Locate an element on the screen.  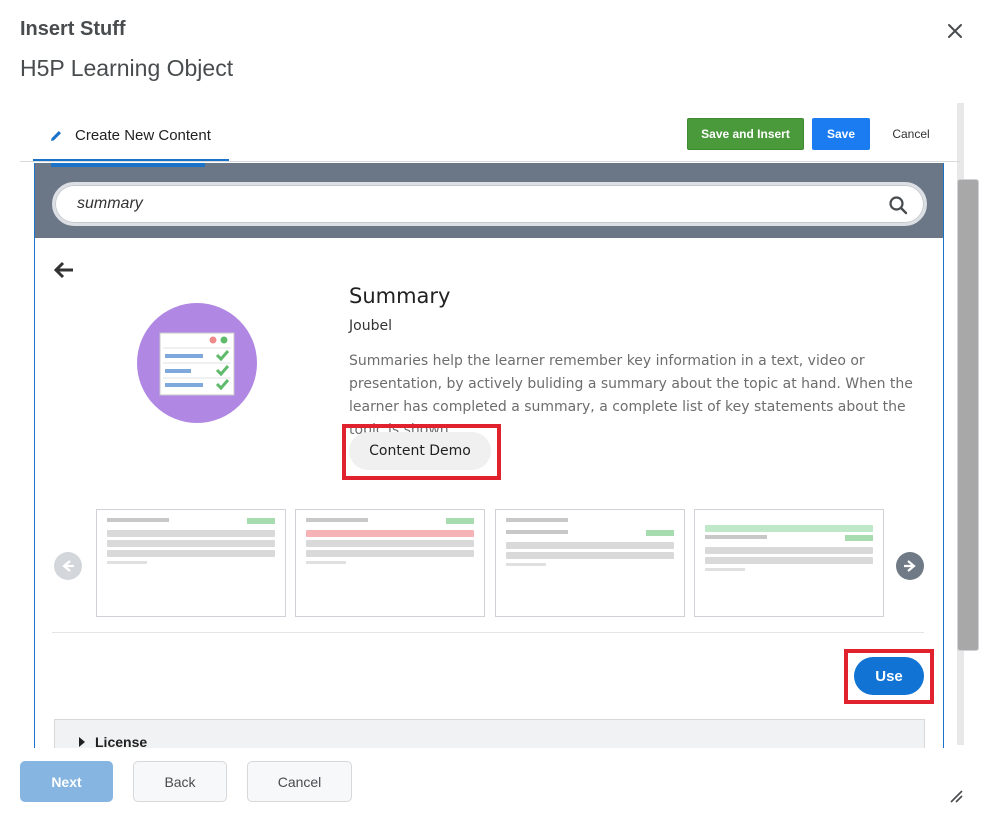
license-panel: License is located at coordinates (489, 733).